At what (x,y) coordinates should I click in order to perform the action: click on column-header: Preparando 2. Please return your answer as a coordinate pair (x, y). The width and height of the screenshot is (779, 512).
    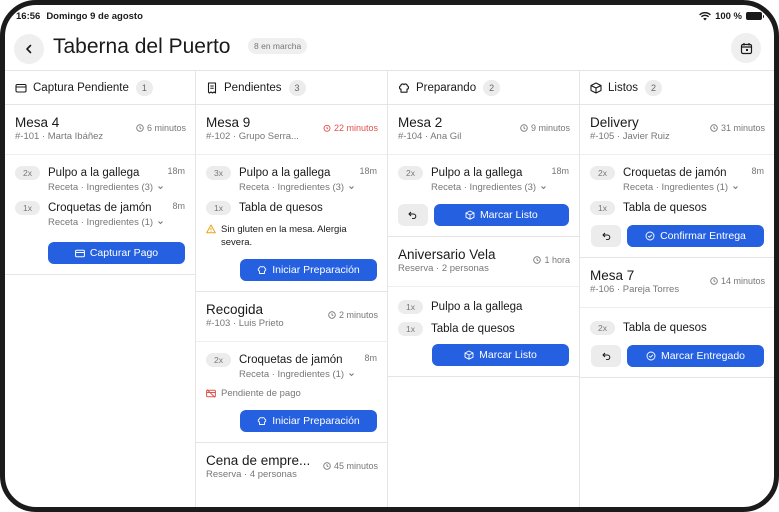
    Looking at the image, I should click on (483, 88).